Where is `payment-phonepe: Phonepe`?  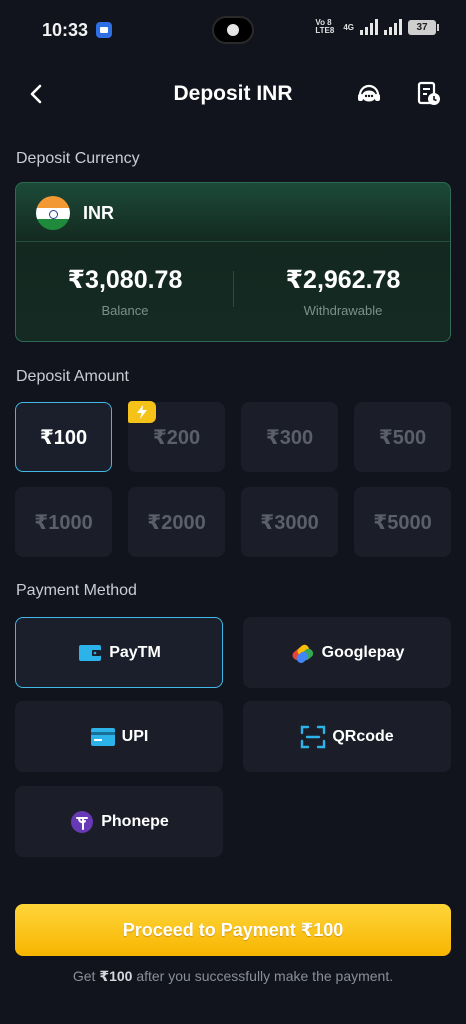 payment-phonepe: Phonepe is located at coordinates (119, 821).